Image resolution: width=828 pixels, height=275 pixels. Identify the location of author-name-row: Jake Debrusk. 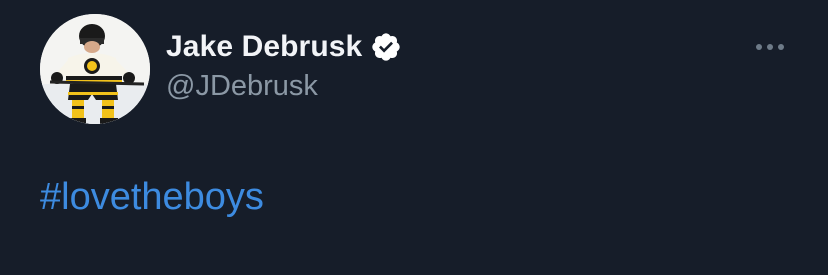
(284, 47).